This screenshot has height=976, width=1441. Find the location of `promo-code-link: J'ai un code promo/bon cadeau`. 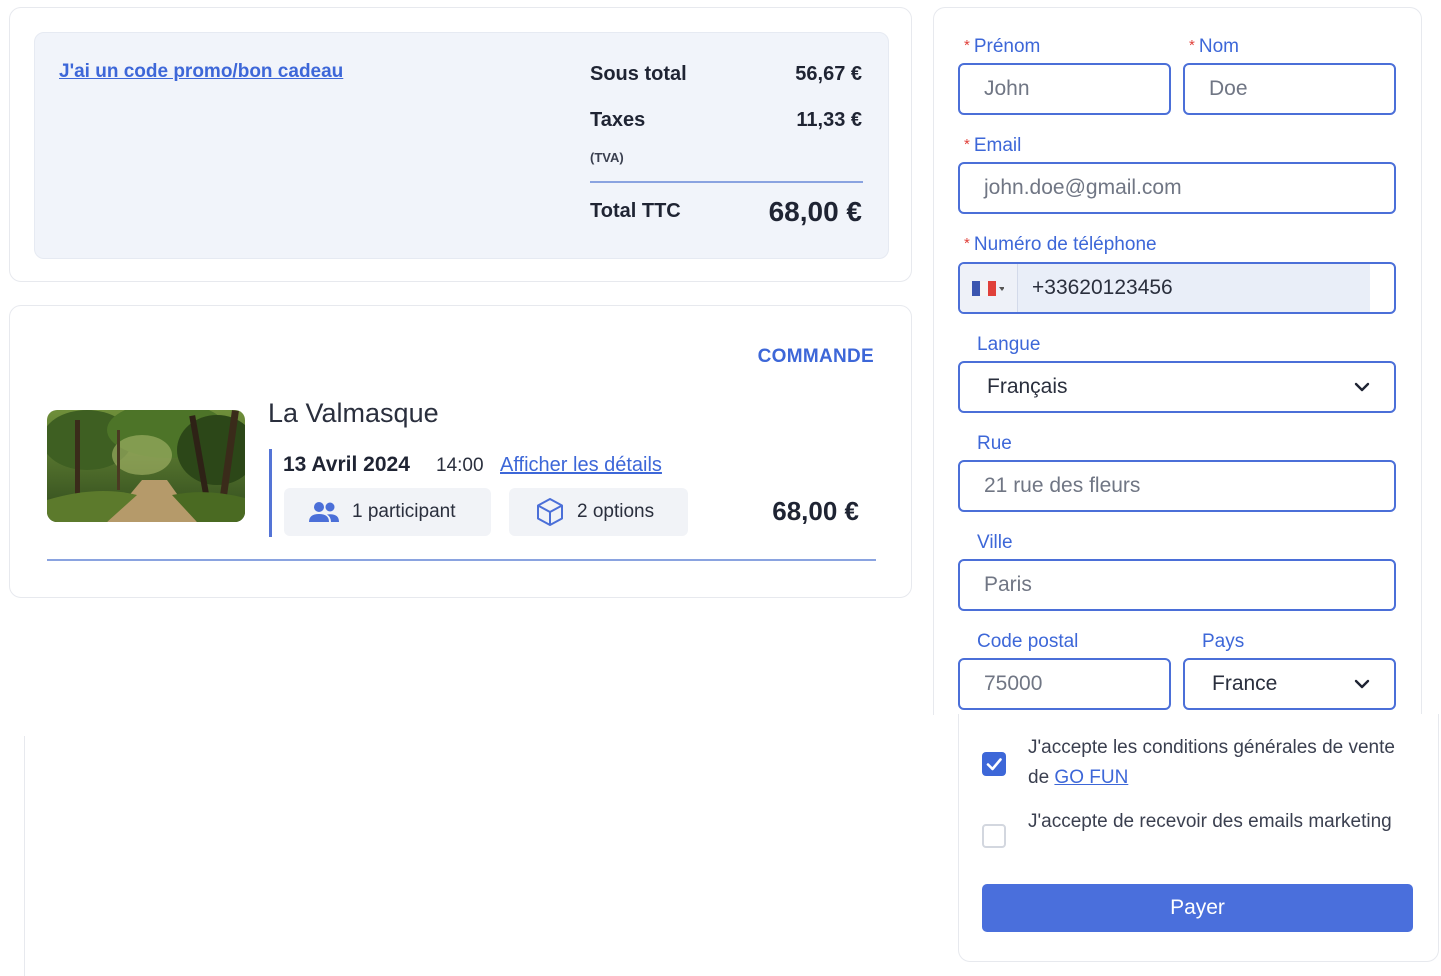

promo-code-link: J'ai un code promo/bon cadeau is located at coordinates (201, 72).